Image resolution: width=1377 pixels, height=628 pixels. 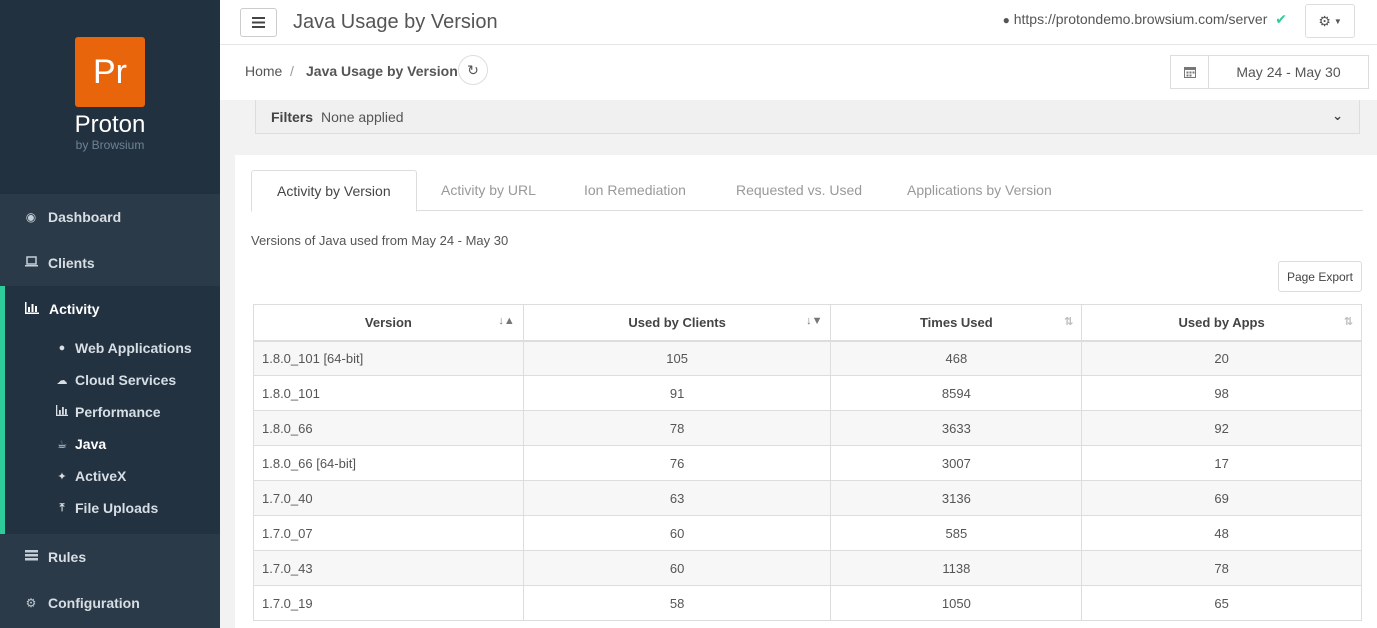 What do you see at coordinates (677, 463) in the screenshot?
I see `cell-used-by-clients: 76` at bounding box center [677, 463].